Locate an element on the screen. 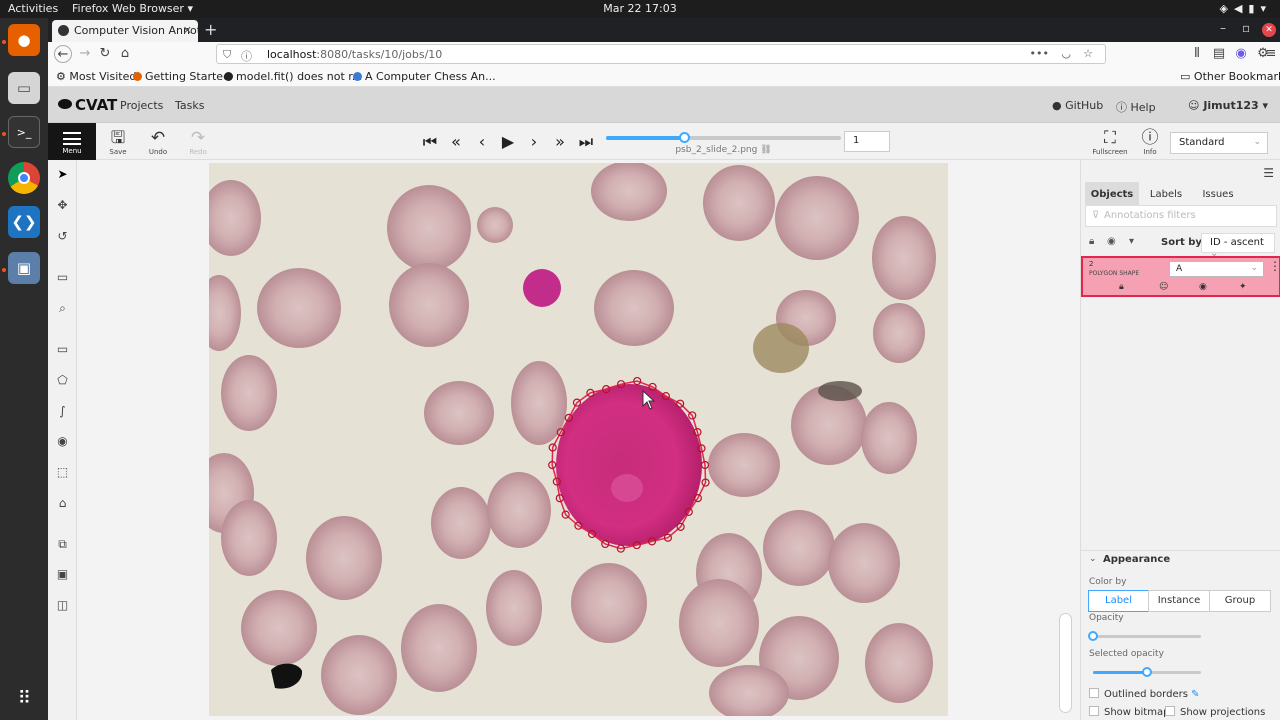 The image size is (1280, 720). collapse-chevron-icon: ⌄ is located at coordinates (1093, 559).